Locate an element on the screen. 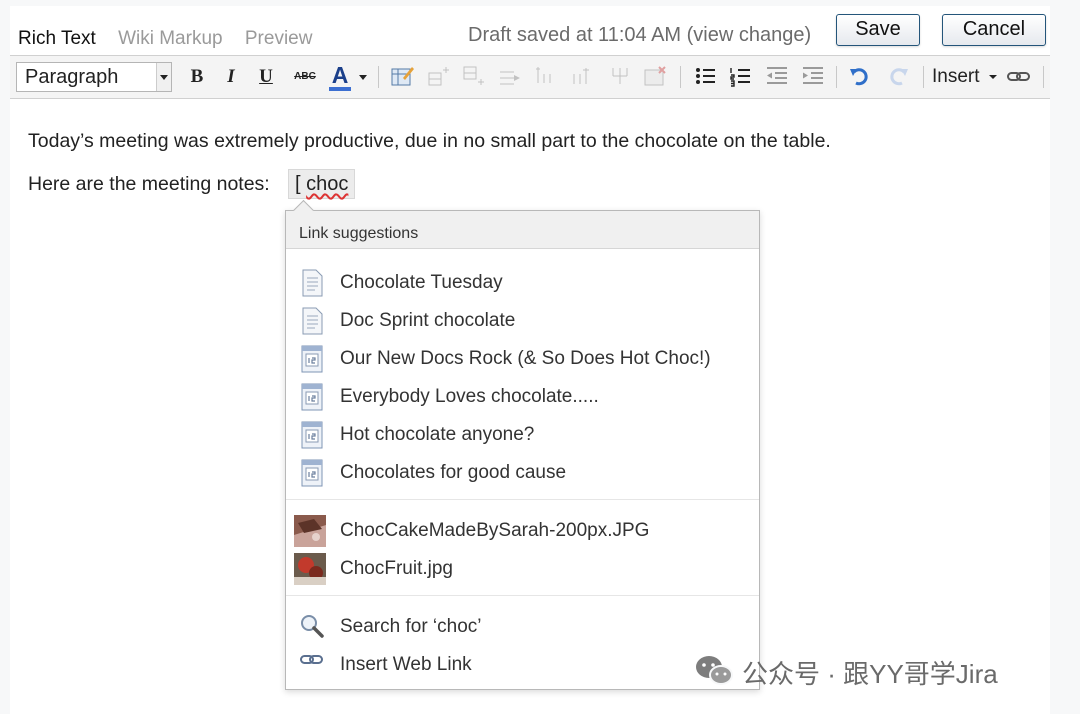  redo-icon is located at coordinates (899, 77).